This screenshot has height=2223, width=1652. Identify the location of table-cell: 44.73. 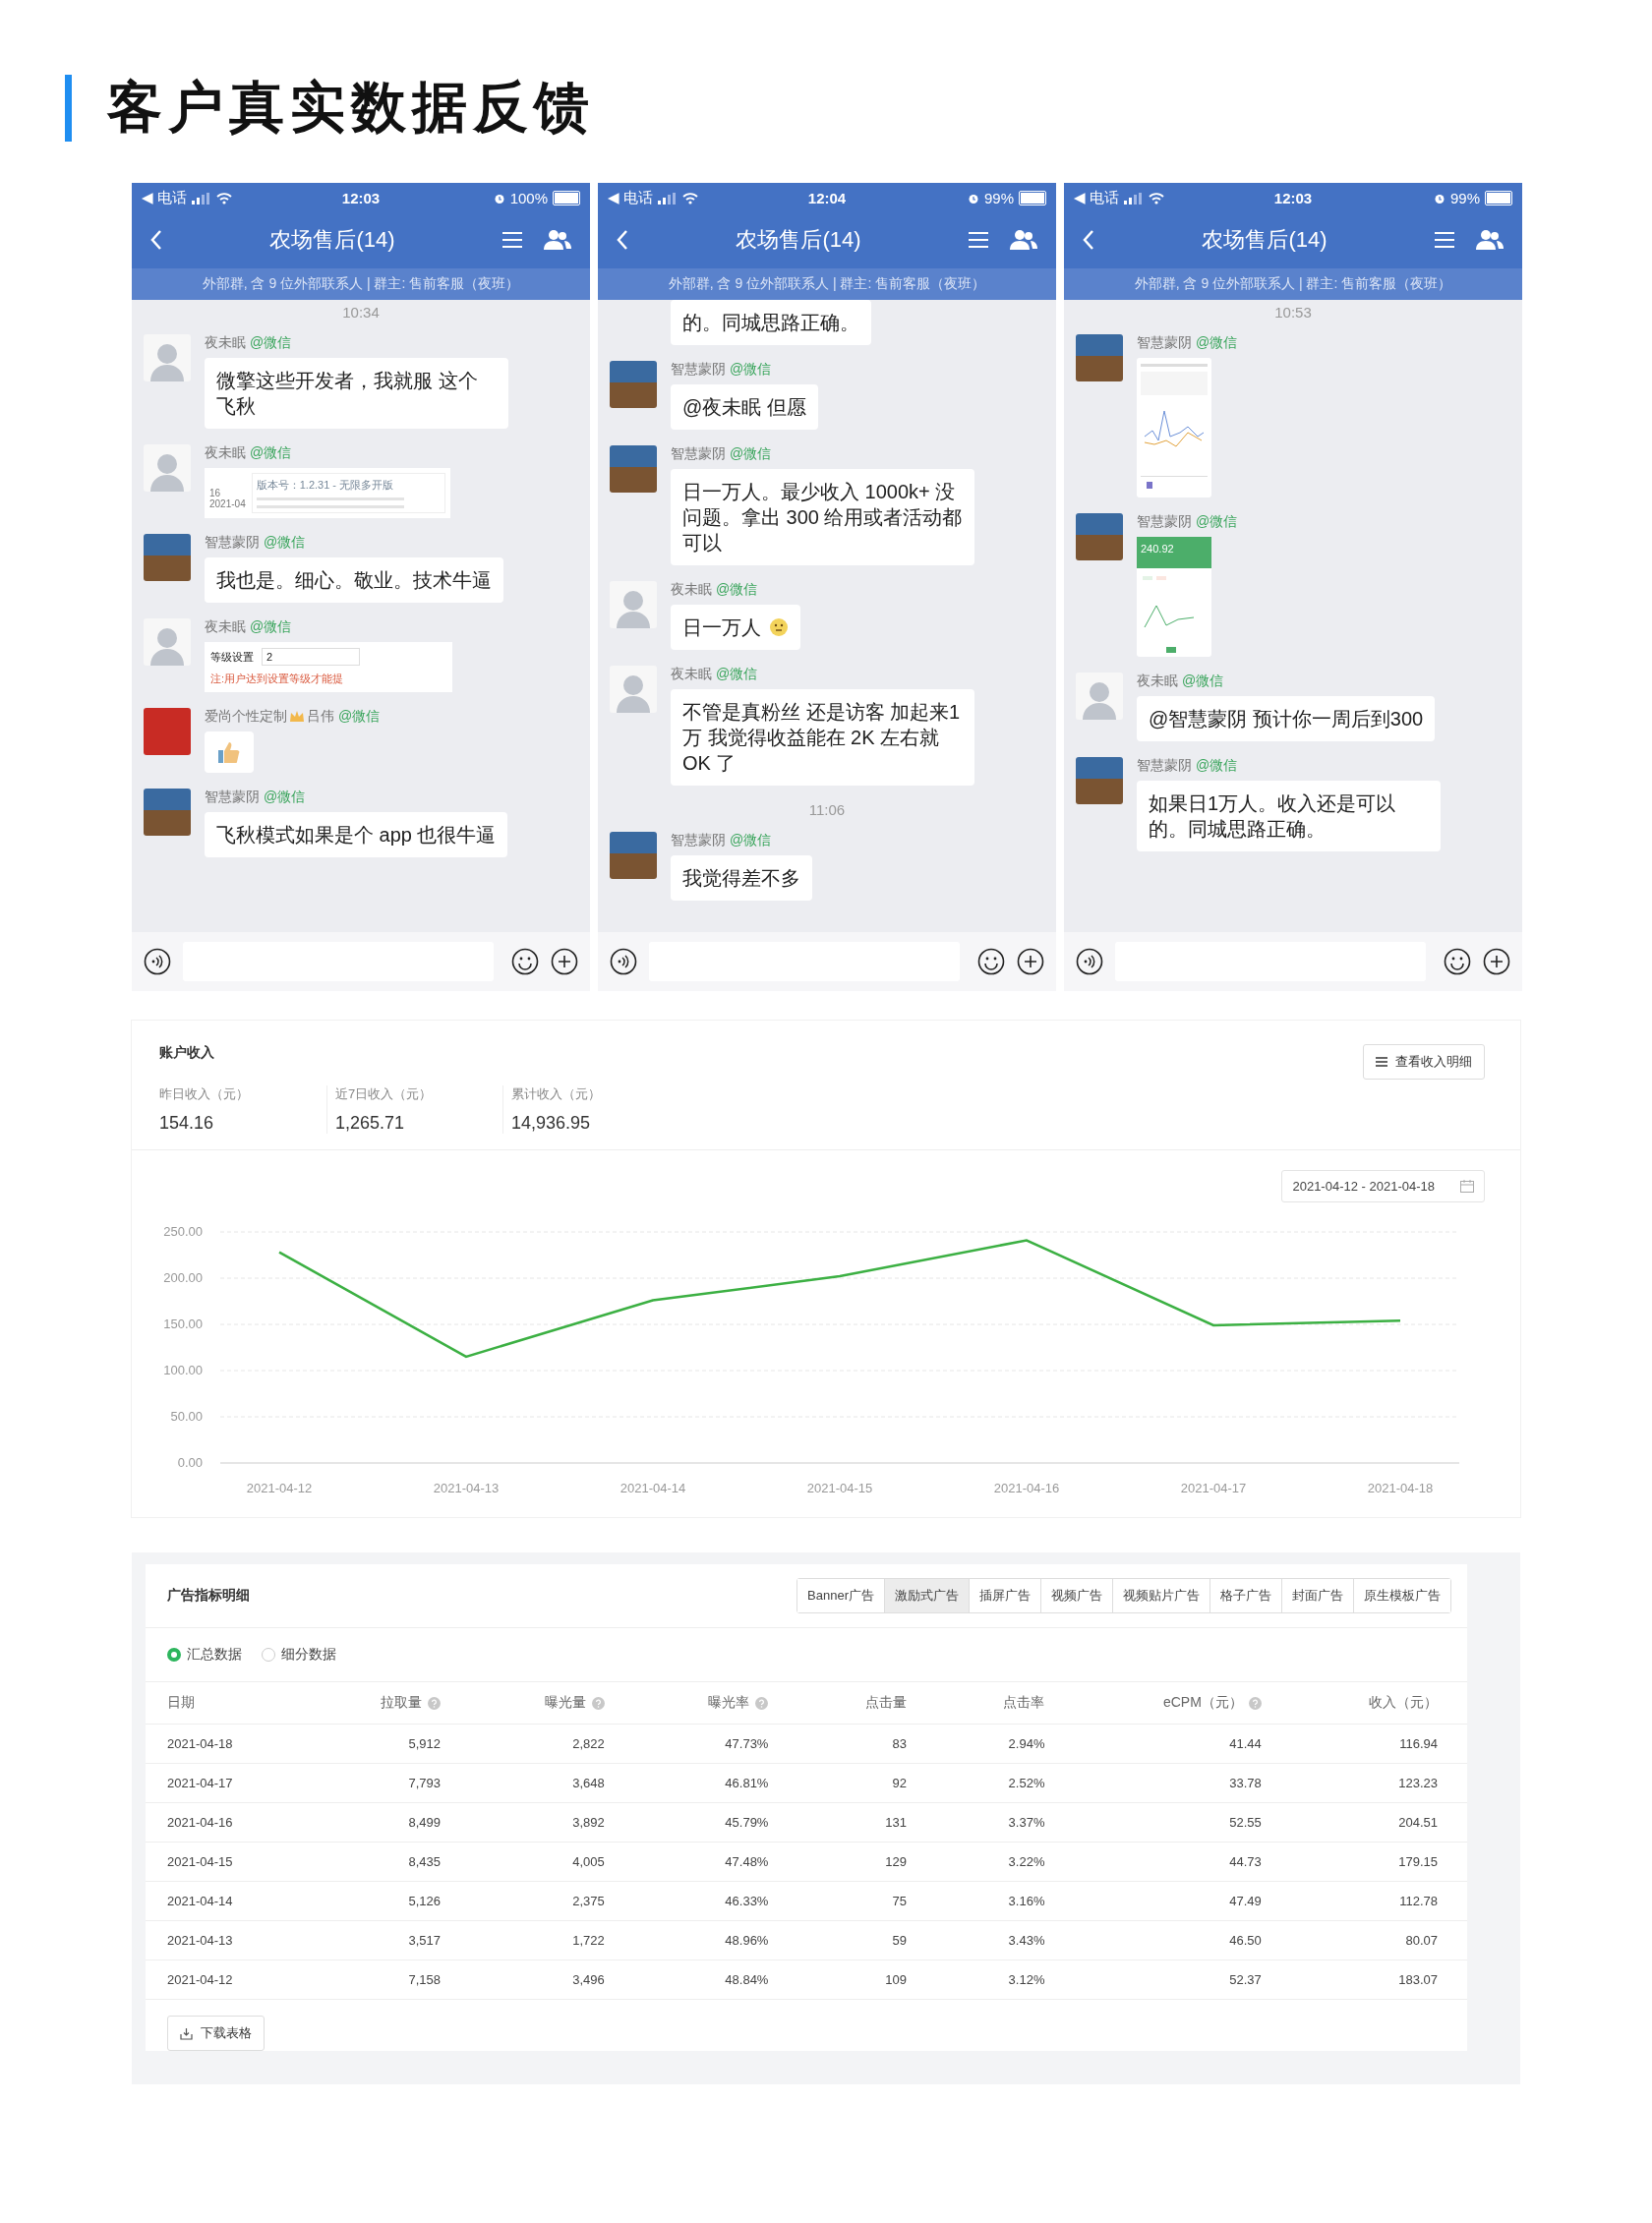
(1245, 1861).